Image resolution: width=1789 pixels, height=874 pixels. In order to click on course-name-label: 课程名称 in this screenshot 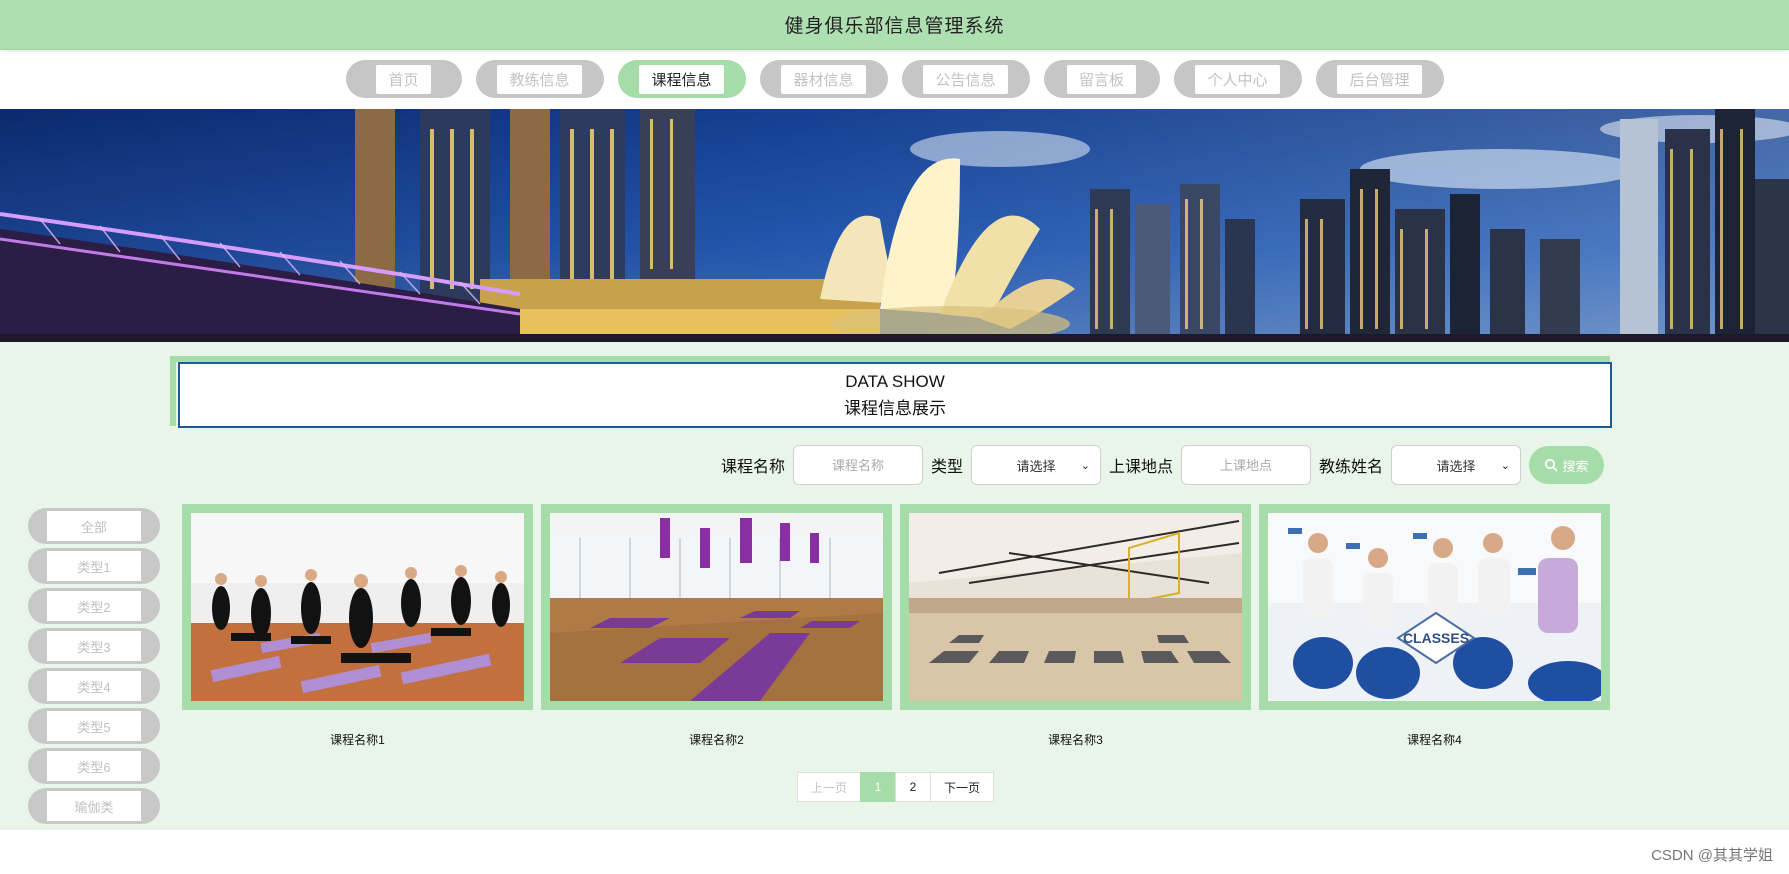, I will do `click(752, 467)`.